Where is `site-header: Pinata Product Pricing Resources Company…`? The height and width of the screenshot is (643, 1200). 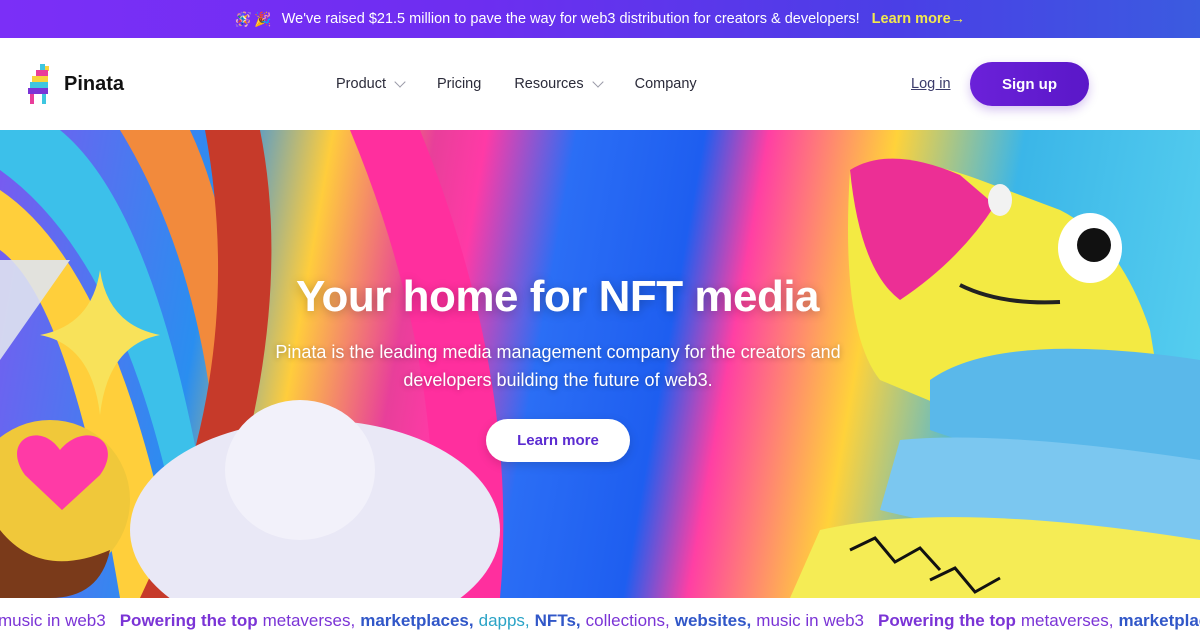 site-header: Pinata Product Pricing Resources Company… is located at coordinates (600, 84).